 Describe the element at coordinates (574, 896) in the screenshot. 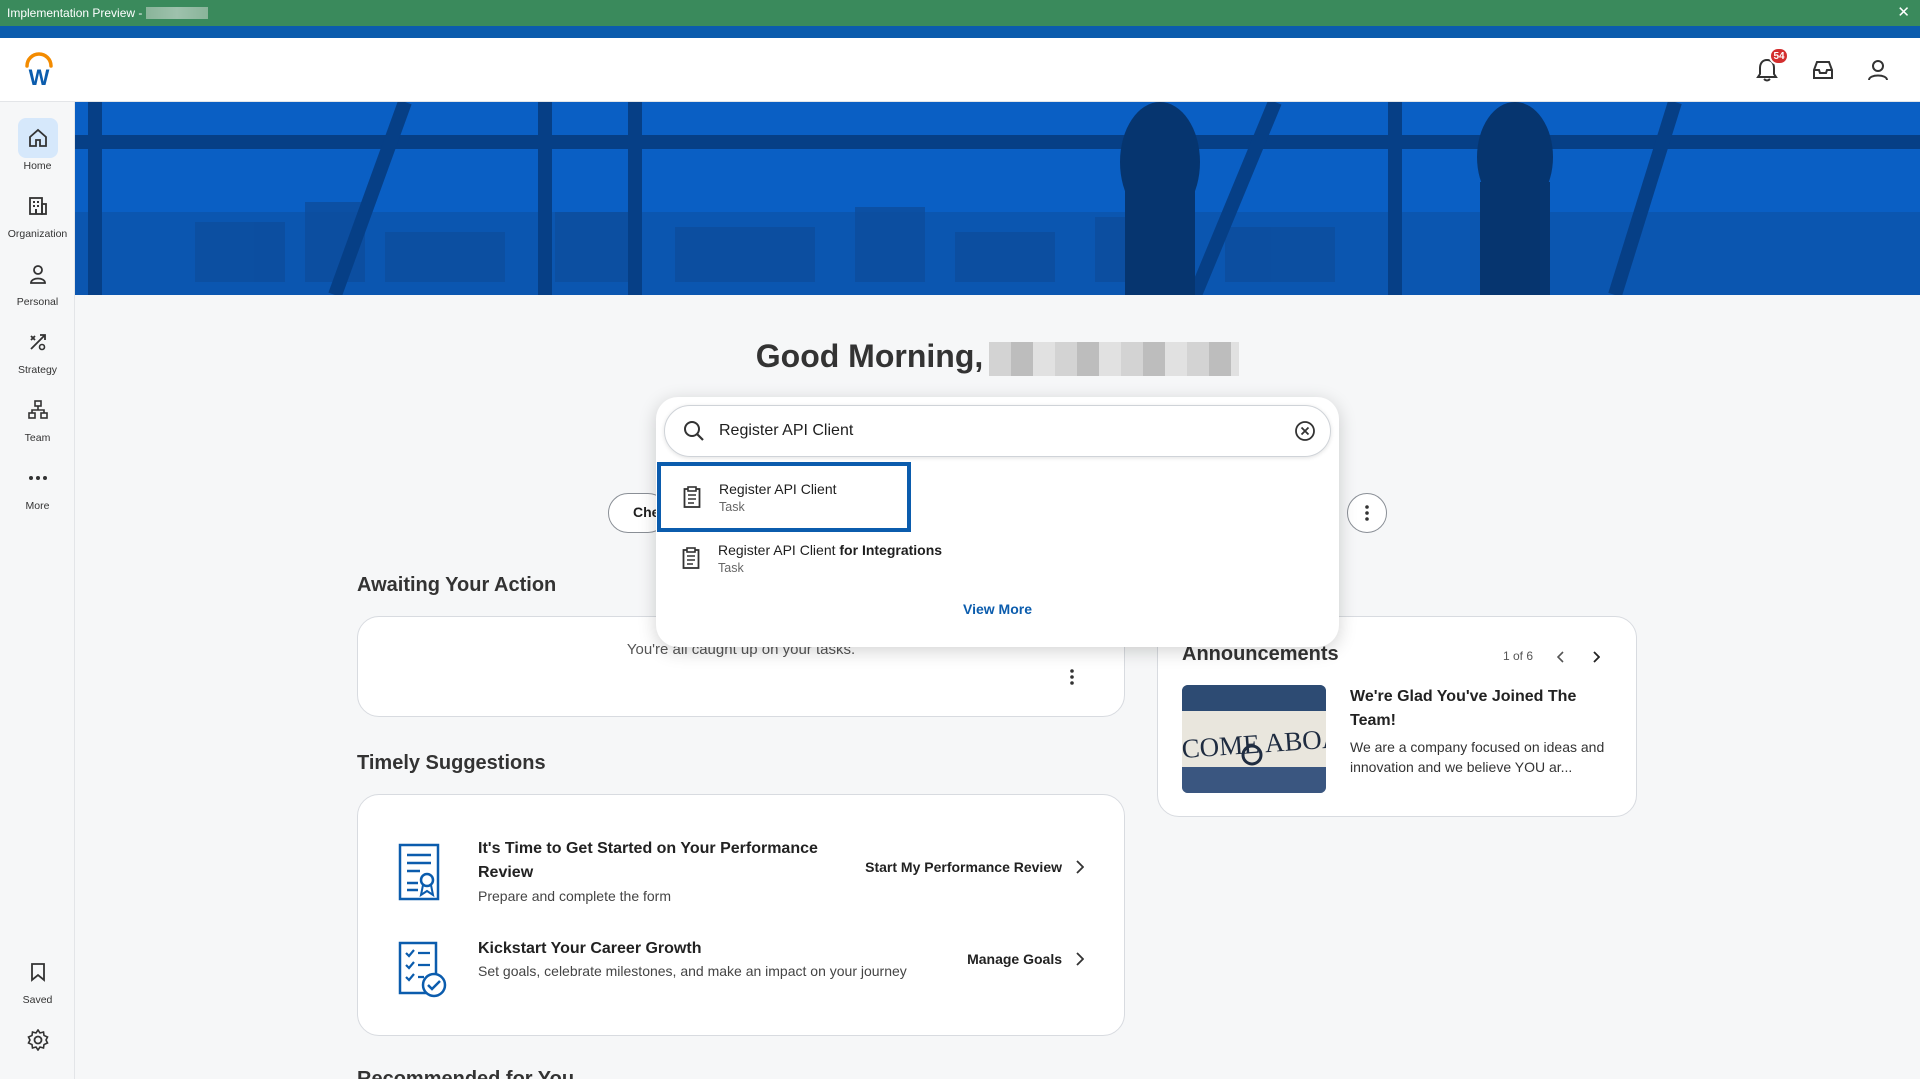

I see `suggestion-description: Prepare and complete the form` at that location.